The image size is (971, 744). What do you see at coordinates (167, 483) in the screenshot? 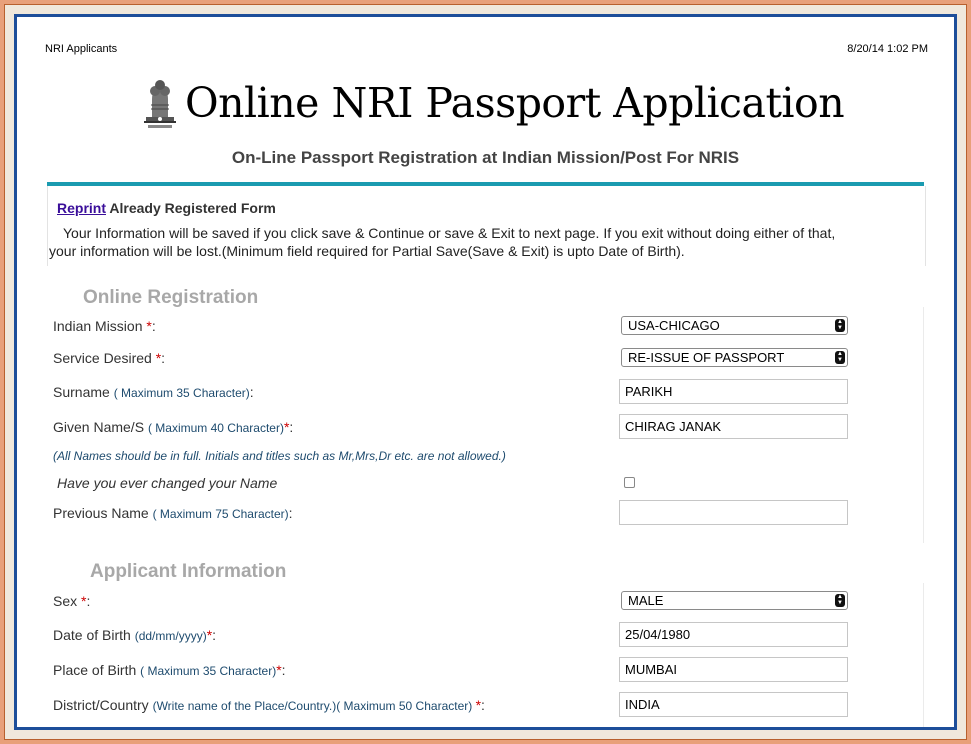
I see `changed-name-label: Have you ever changed your Name` at bounding box center [167, 483].